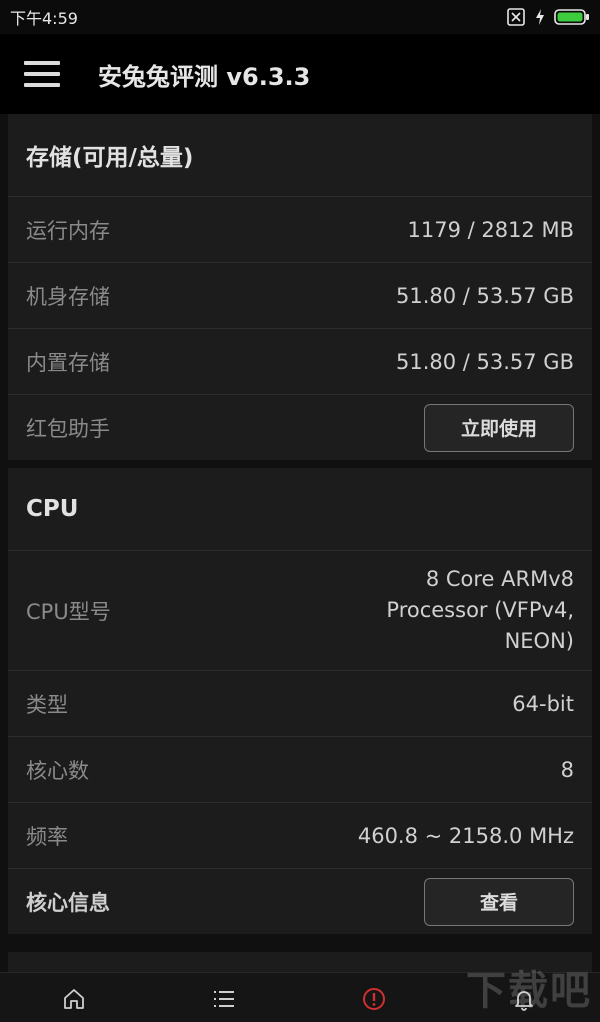  What do you see at coordinates (480, 610) in the screenshot?
I see `row-value: 8 Core ARMv8 Processor (VFPv4, NEON)` at bounding box center [480, 610].